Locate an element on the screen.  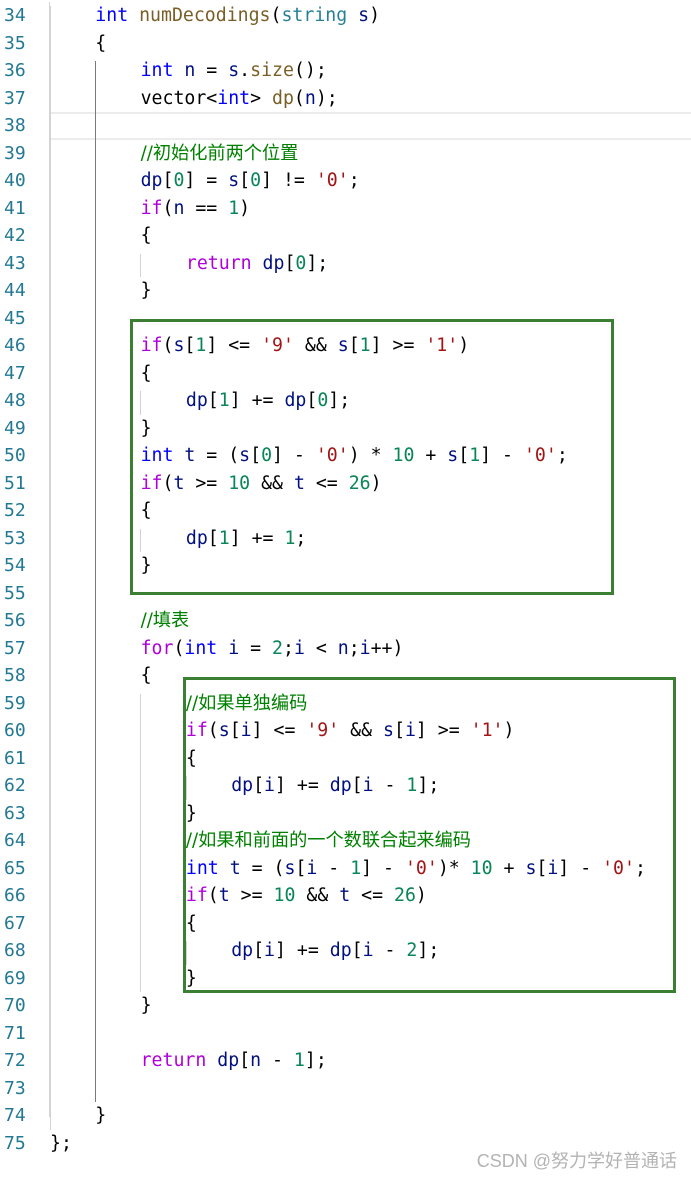
code-line: 57 for(int i = 2;i < n;i++) is located at coordinates (345, 649).